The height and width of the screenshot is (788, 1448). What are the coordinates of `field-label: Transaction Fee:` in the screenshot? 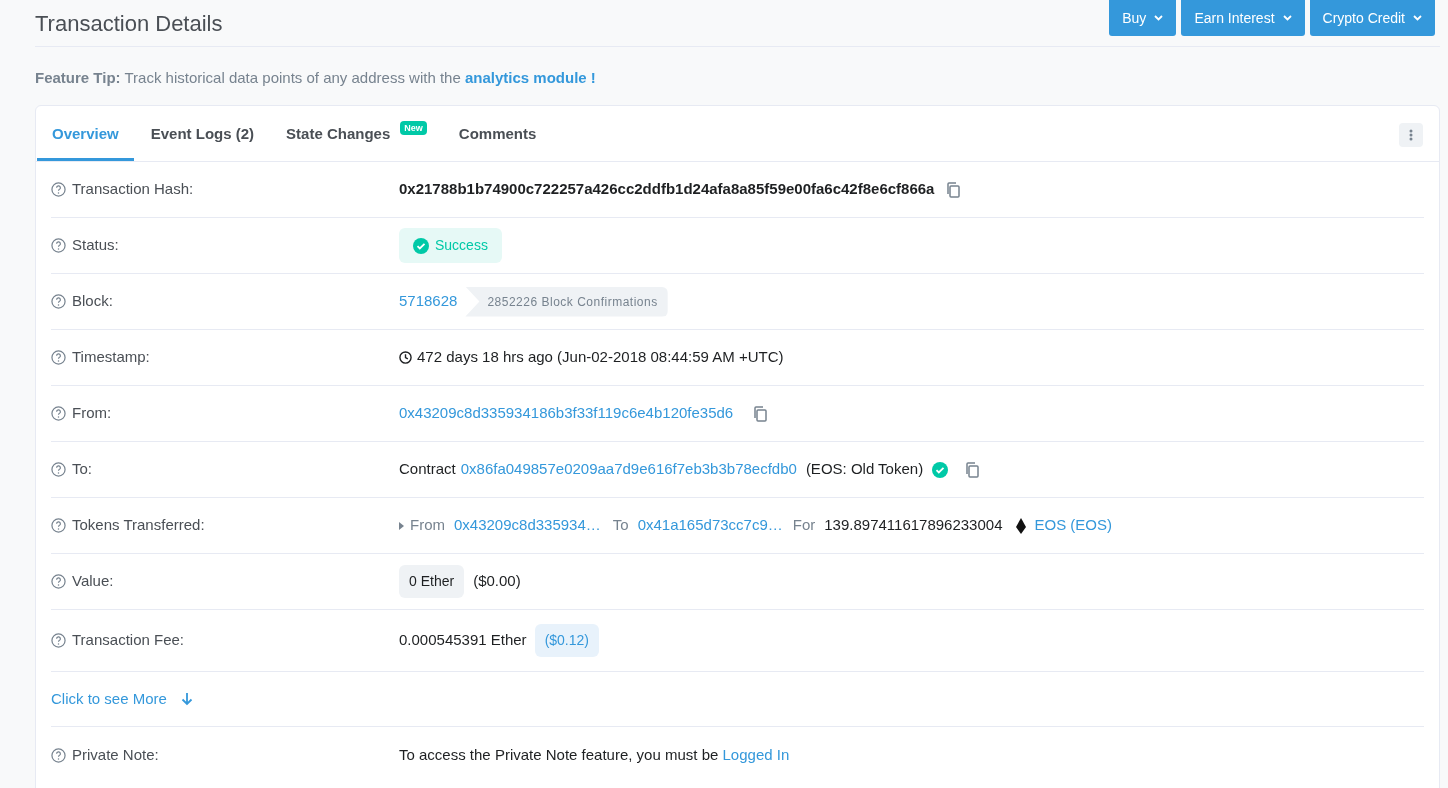 It's located at (128, 640).